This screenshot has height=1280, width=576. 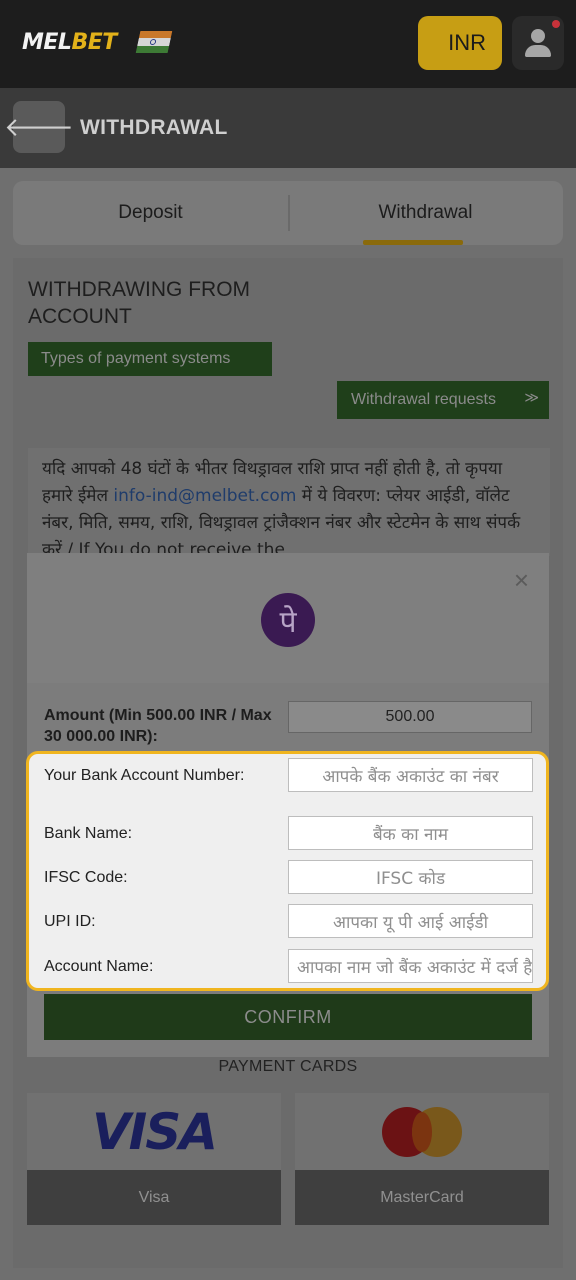 What do you see at coordinates (531, 397) in the screenshot?
I see `chevron-down-icon: ≫` at bounding box center [531, 397].